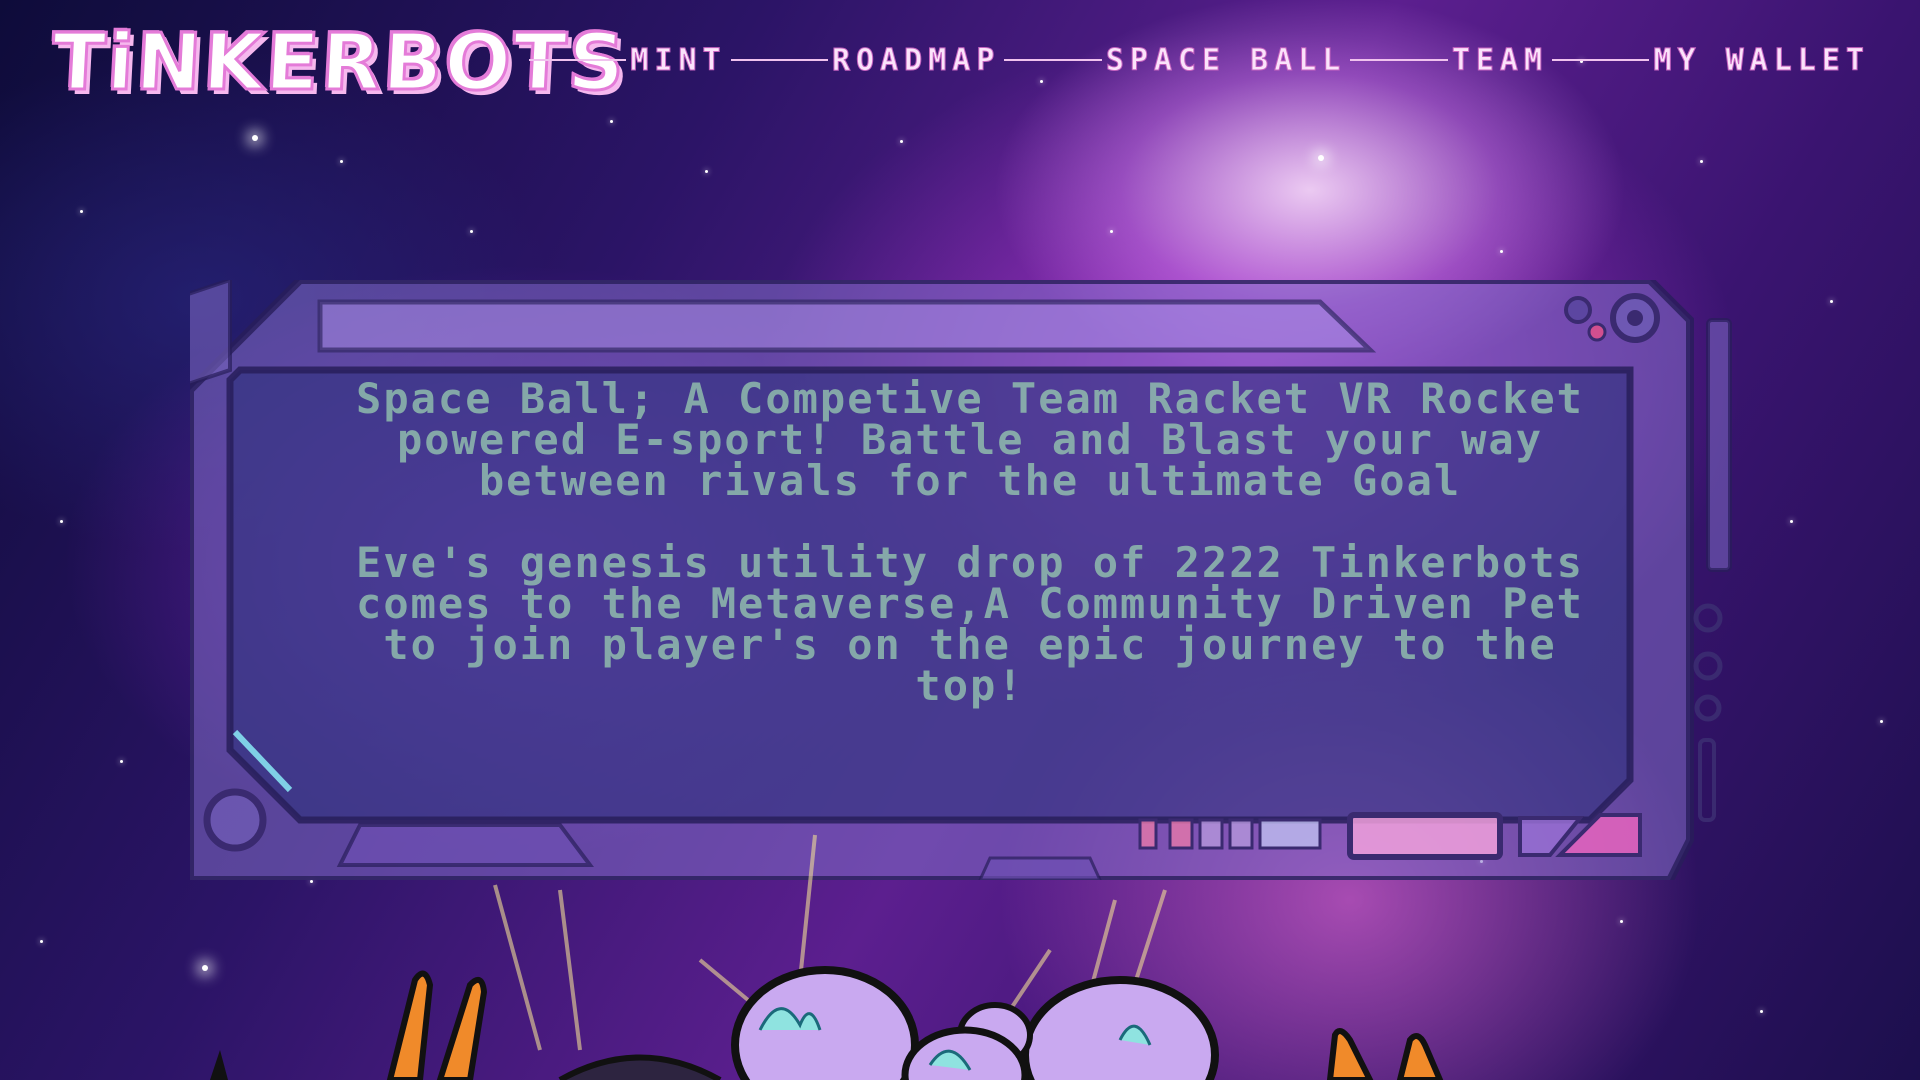 This screenshot has width=1920, height=1080. Describe the element at coordinates (1761, 60) in the screenshot. I see `nav-my-wallet: MY WALLET` at that location.